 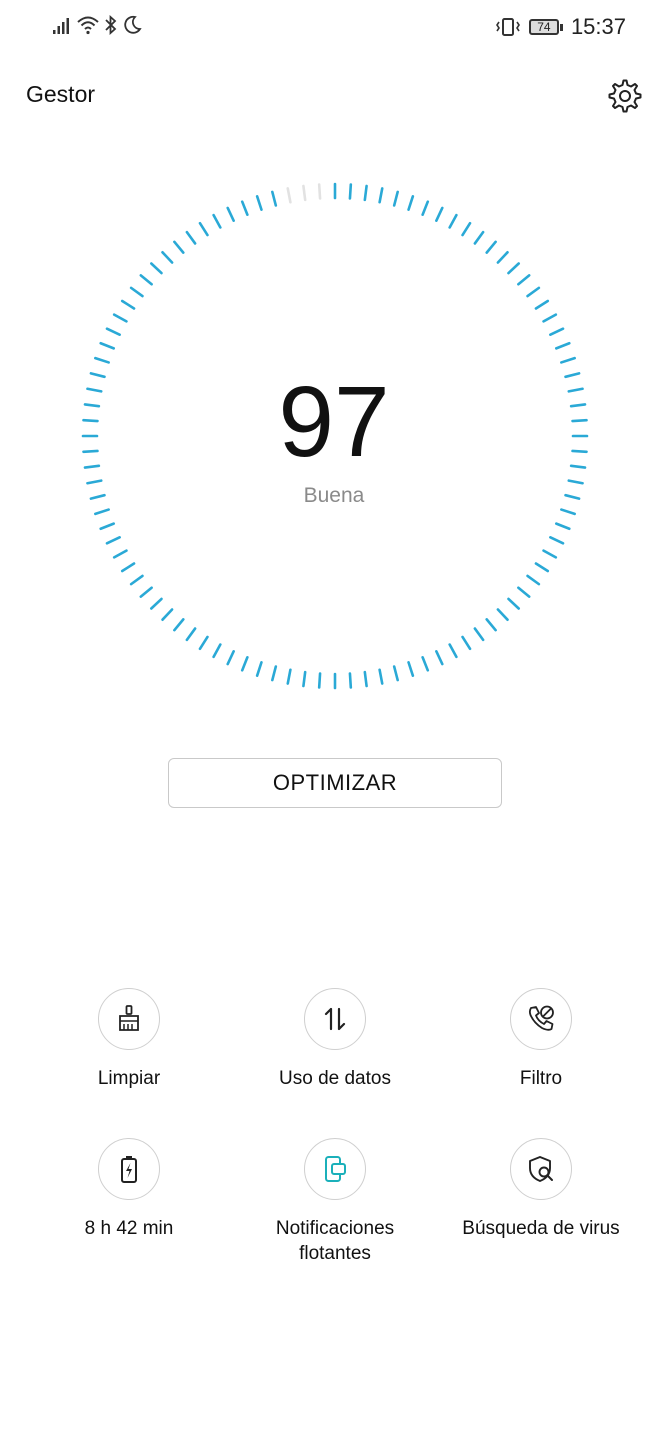 I want to click on do-not-disturb-icon, so click(x=133, y=24).